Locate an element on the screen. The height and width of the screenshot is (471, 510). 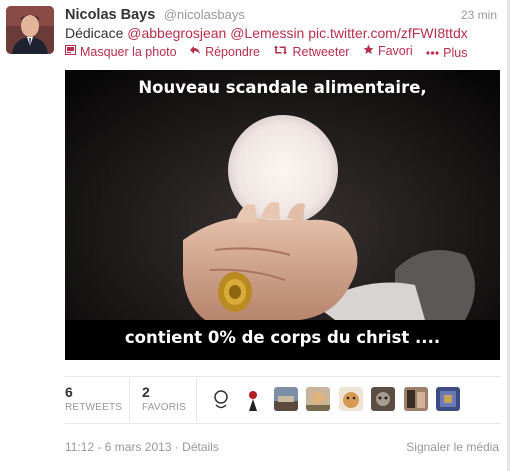
favoriter-avatars is located at coordinates (336, 399).